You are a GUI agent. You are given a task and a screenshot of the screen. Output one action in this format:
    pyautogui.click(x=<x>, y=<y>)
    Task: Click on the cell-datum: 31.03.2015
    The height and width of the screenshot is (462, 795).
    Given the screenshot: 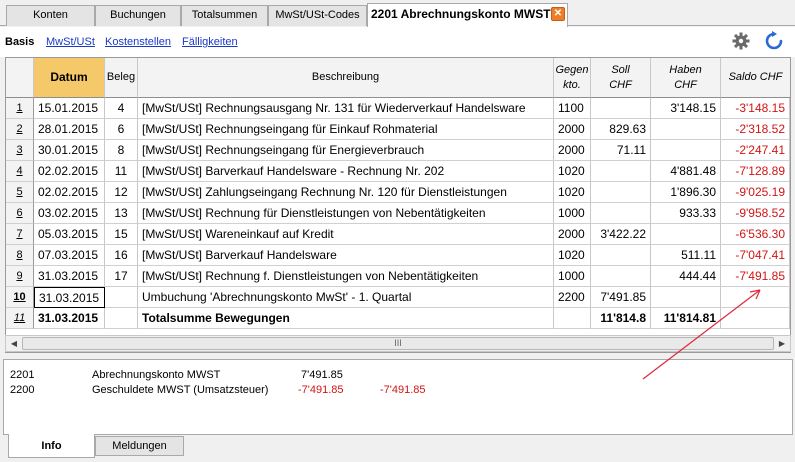 What is the action you would take?
    pyautogui.click(x=69, y=297)
    